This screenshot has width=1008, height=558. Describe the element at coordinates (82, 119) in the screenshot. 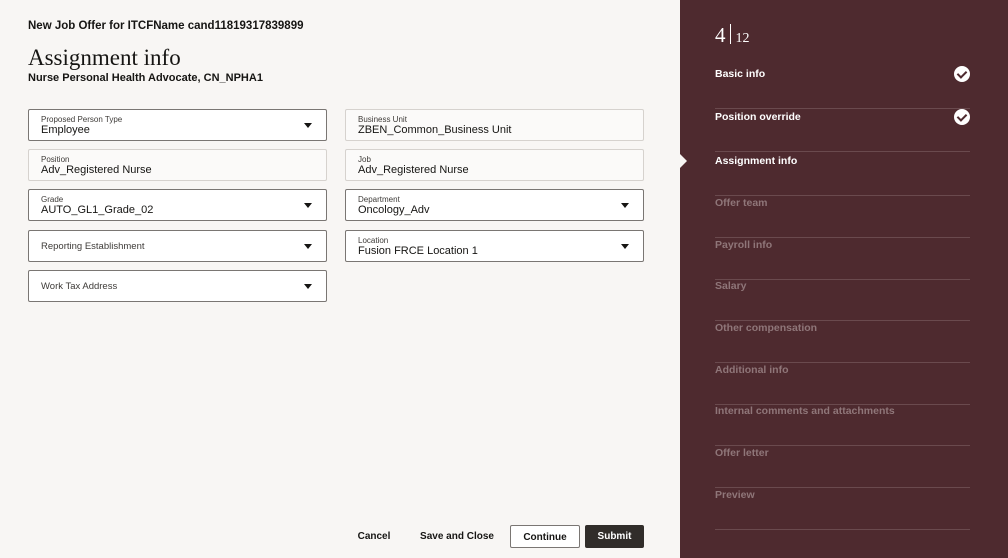

I see `field-label: Proposed Person Type` at that location.